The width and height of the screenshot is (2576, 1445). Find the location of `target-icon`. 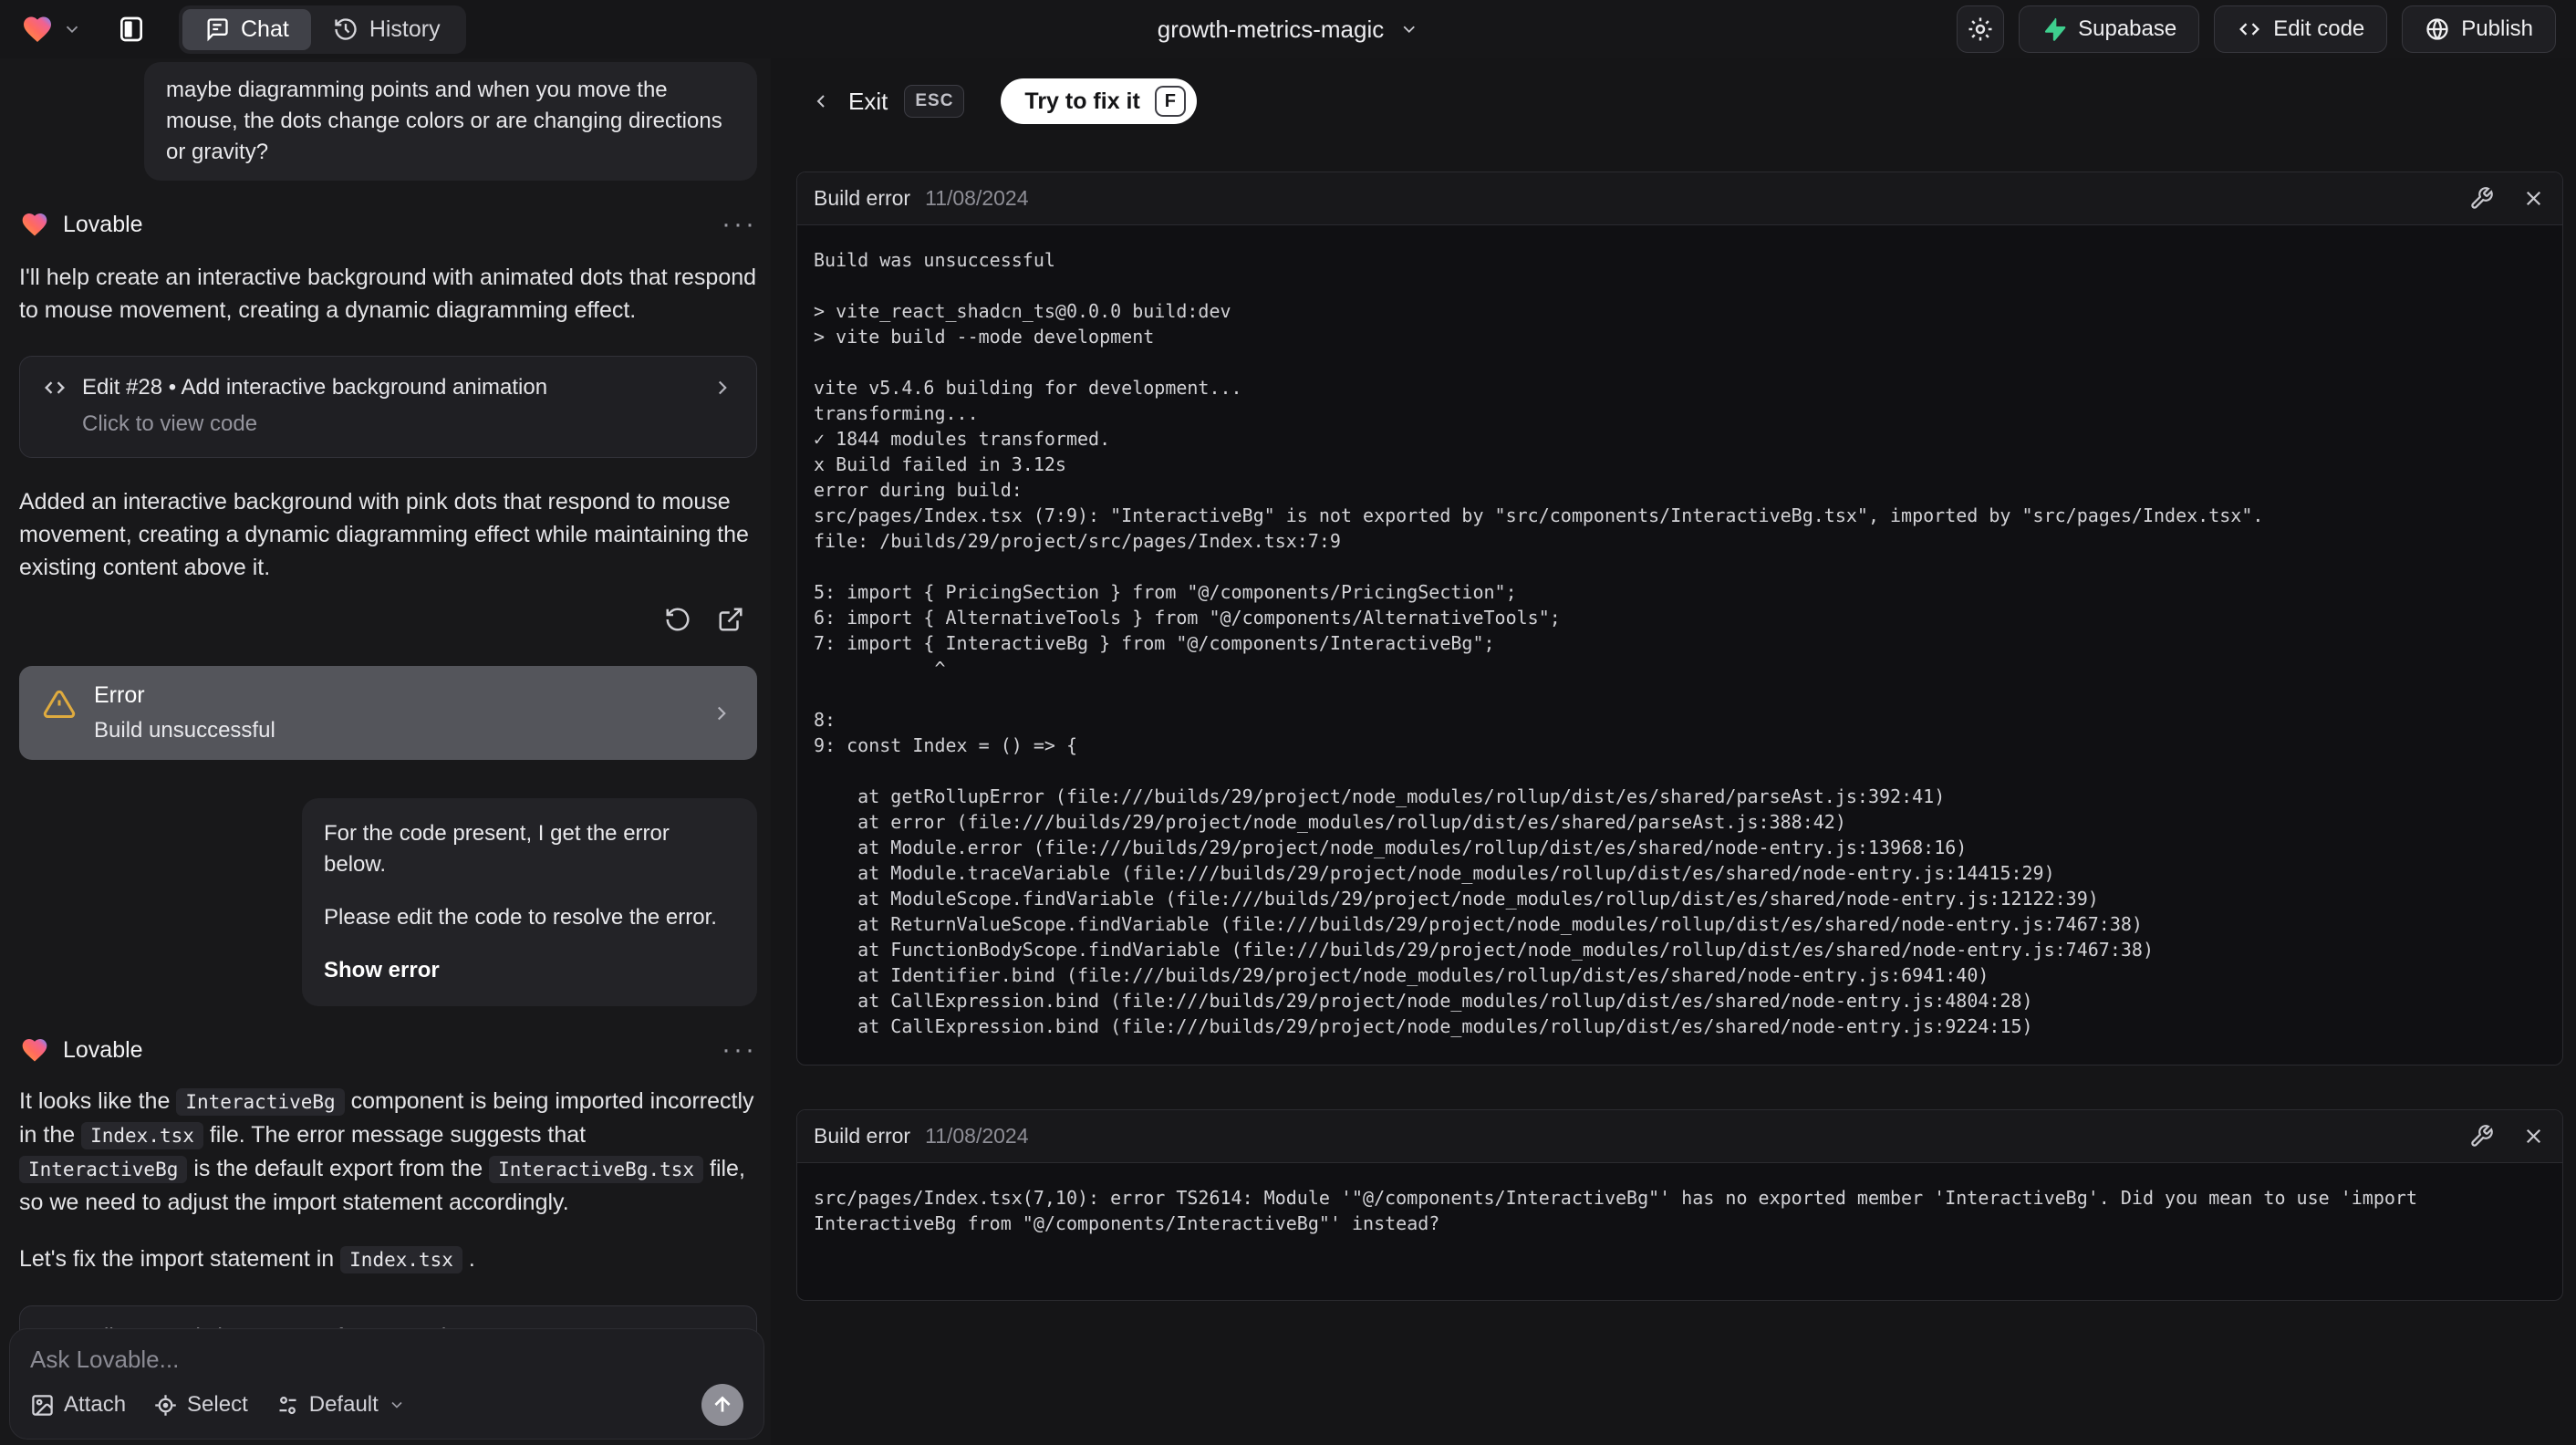

target-icon is located at coordinates (165, 1405).